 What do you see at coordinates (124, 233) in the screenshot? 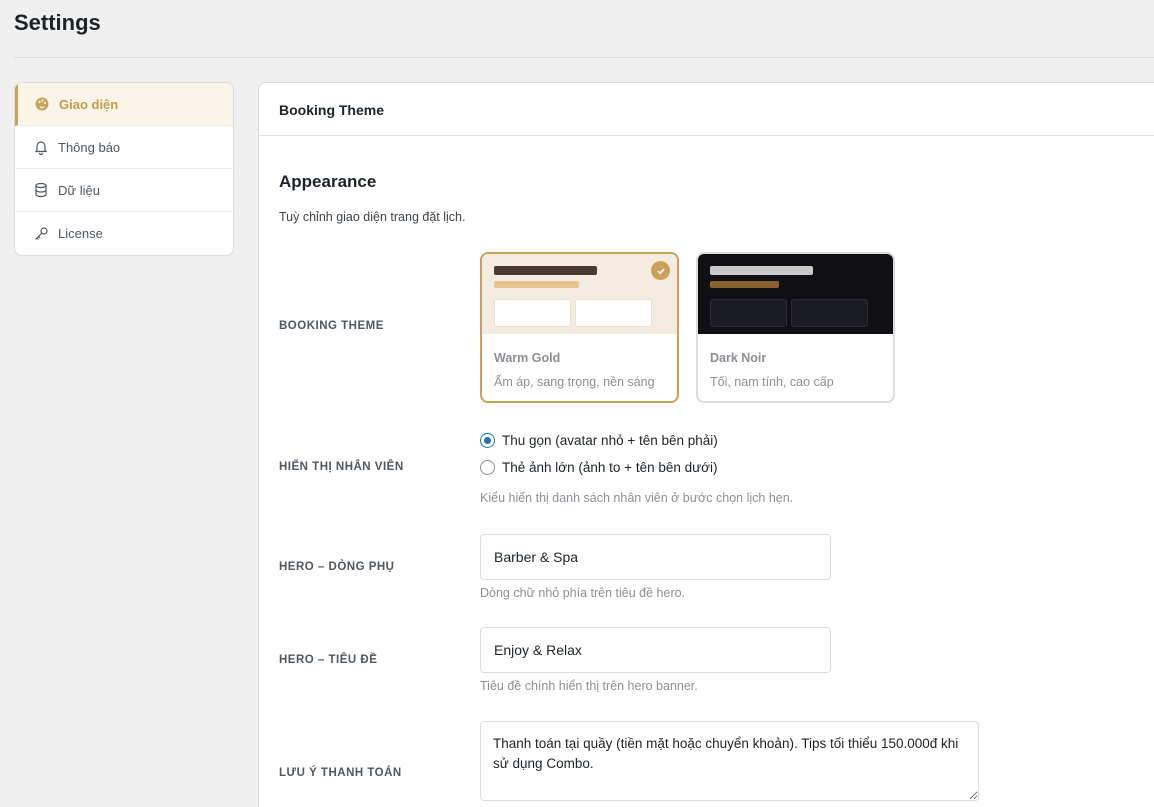
I see `sidebar-item-license: License` at bounding box center [124, 233].